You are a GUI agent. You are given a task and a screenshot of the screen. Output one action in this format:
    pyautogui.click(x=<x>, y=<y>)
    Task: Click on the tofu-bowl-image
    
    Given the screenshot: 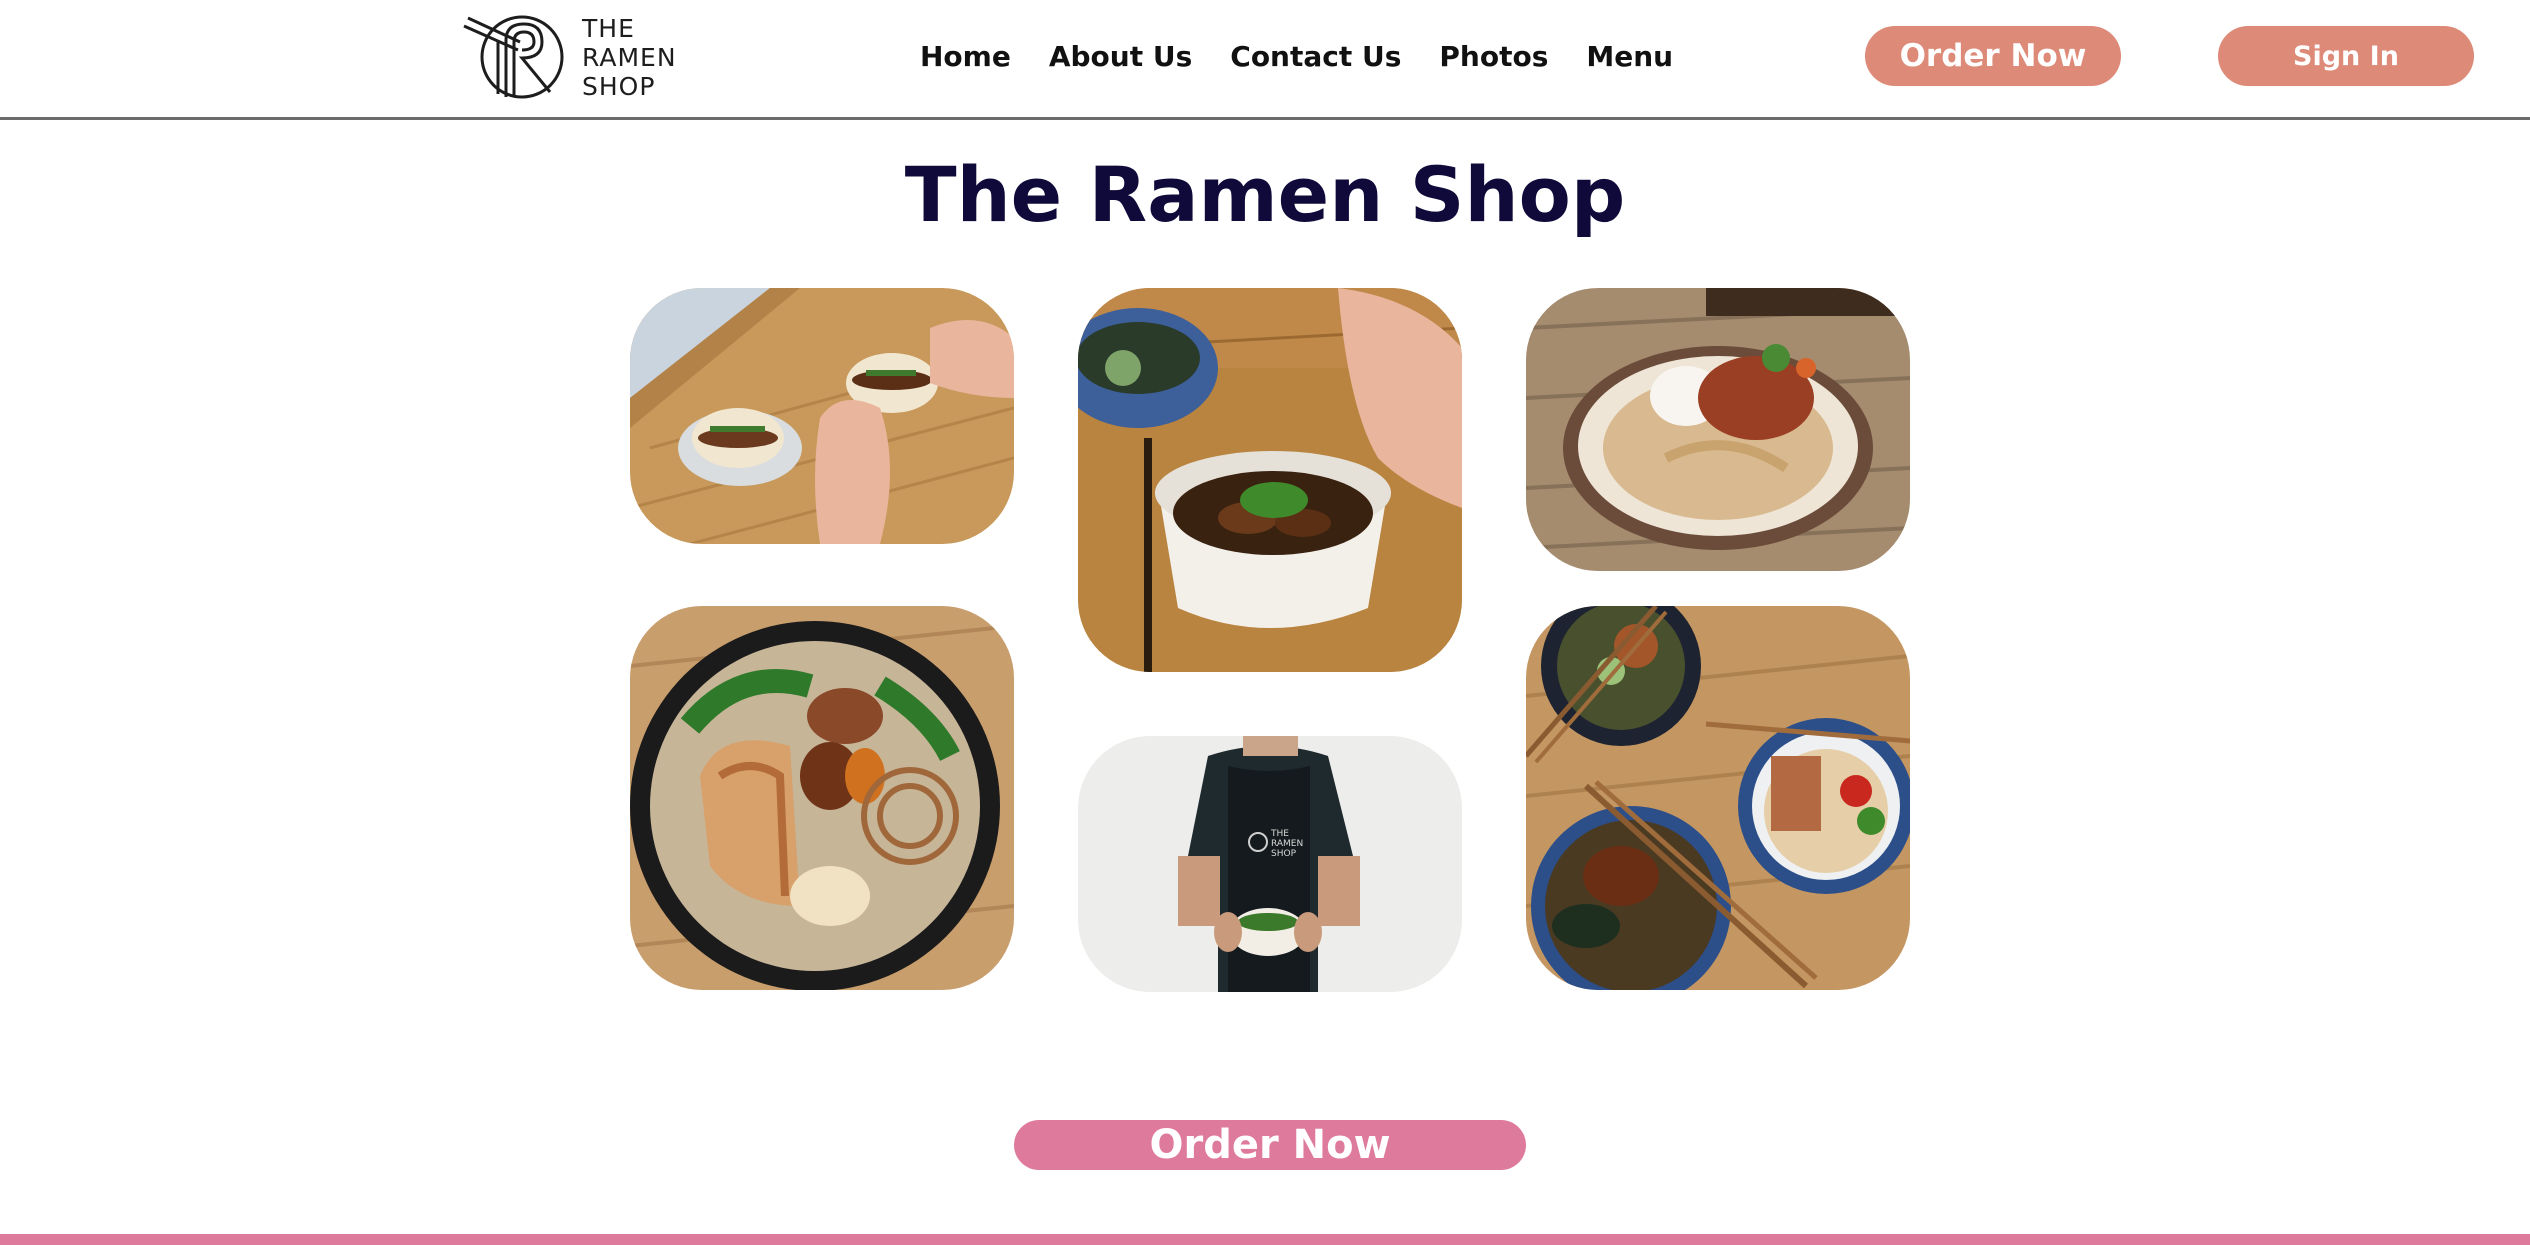 What is the action you would take?
    pyautogui.click(x=1270, y=480)
    